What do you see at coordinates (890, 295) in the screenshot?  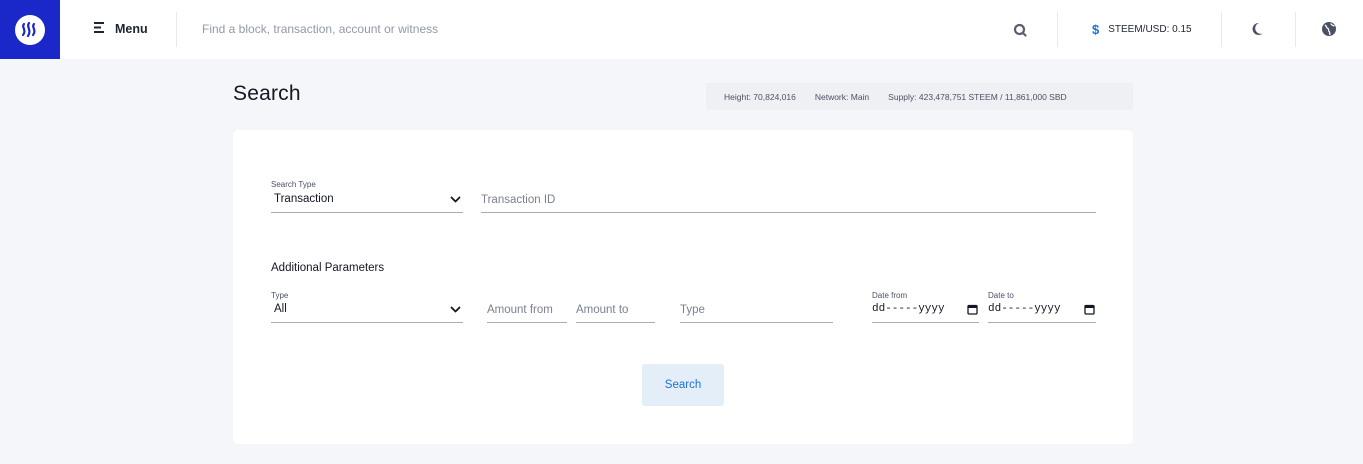 I see `date-from-label: Date from` at bounding box center [890, 295].